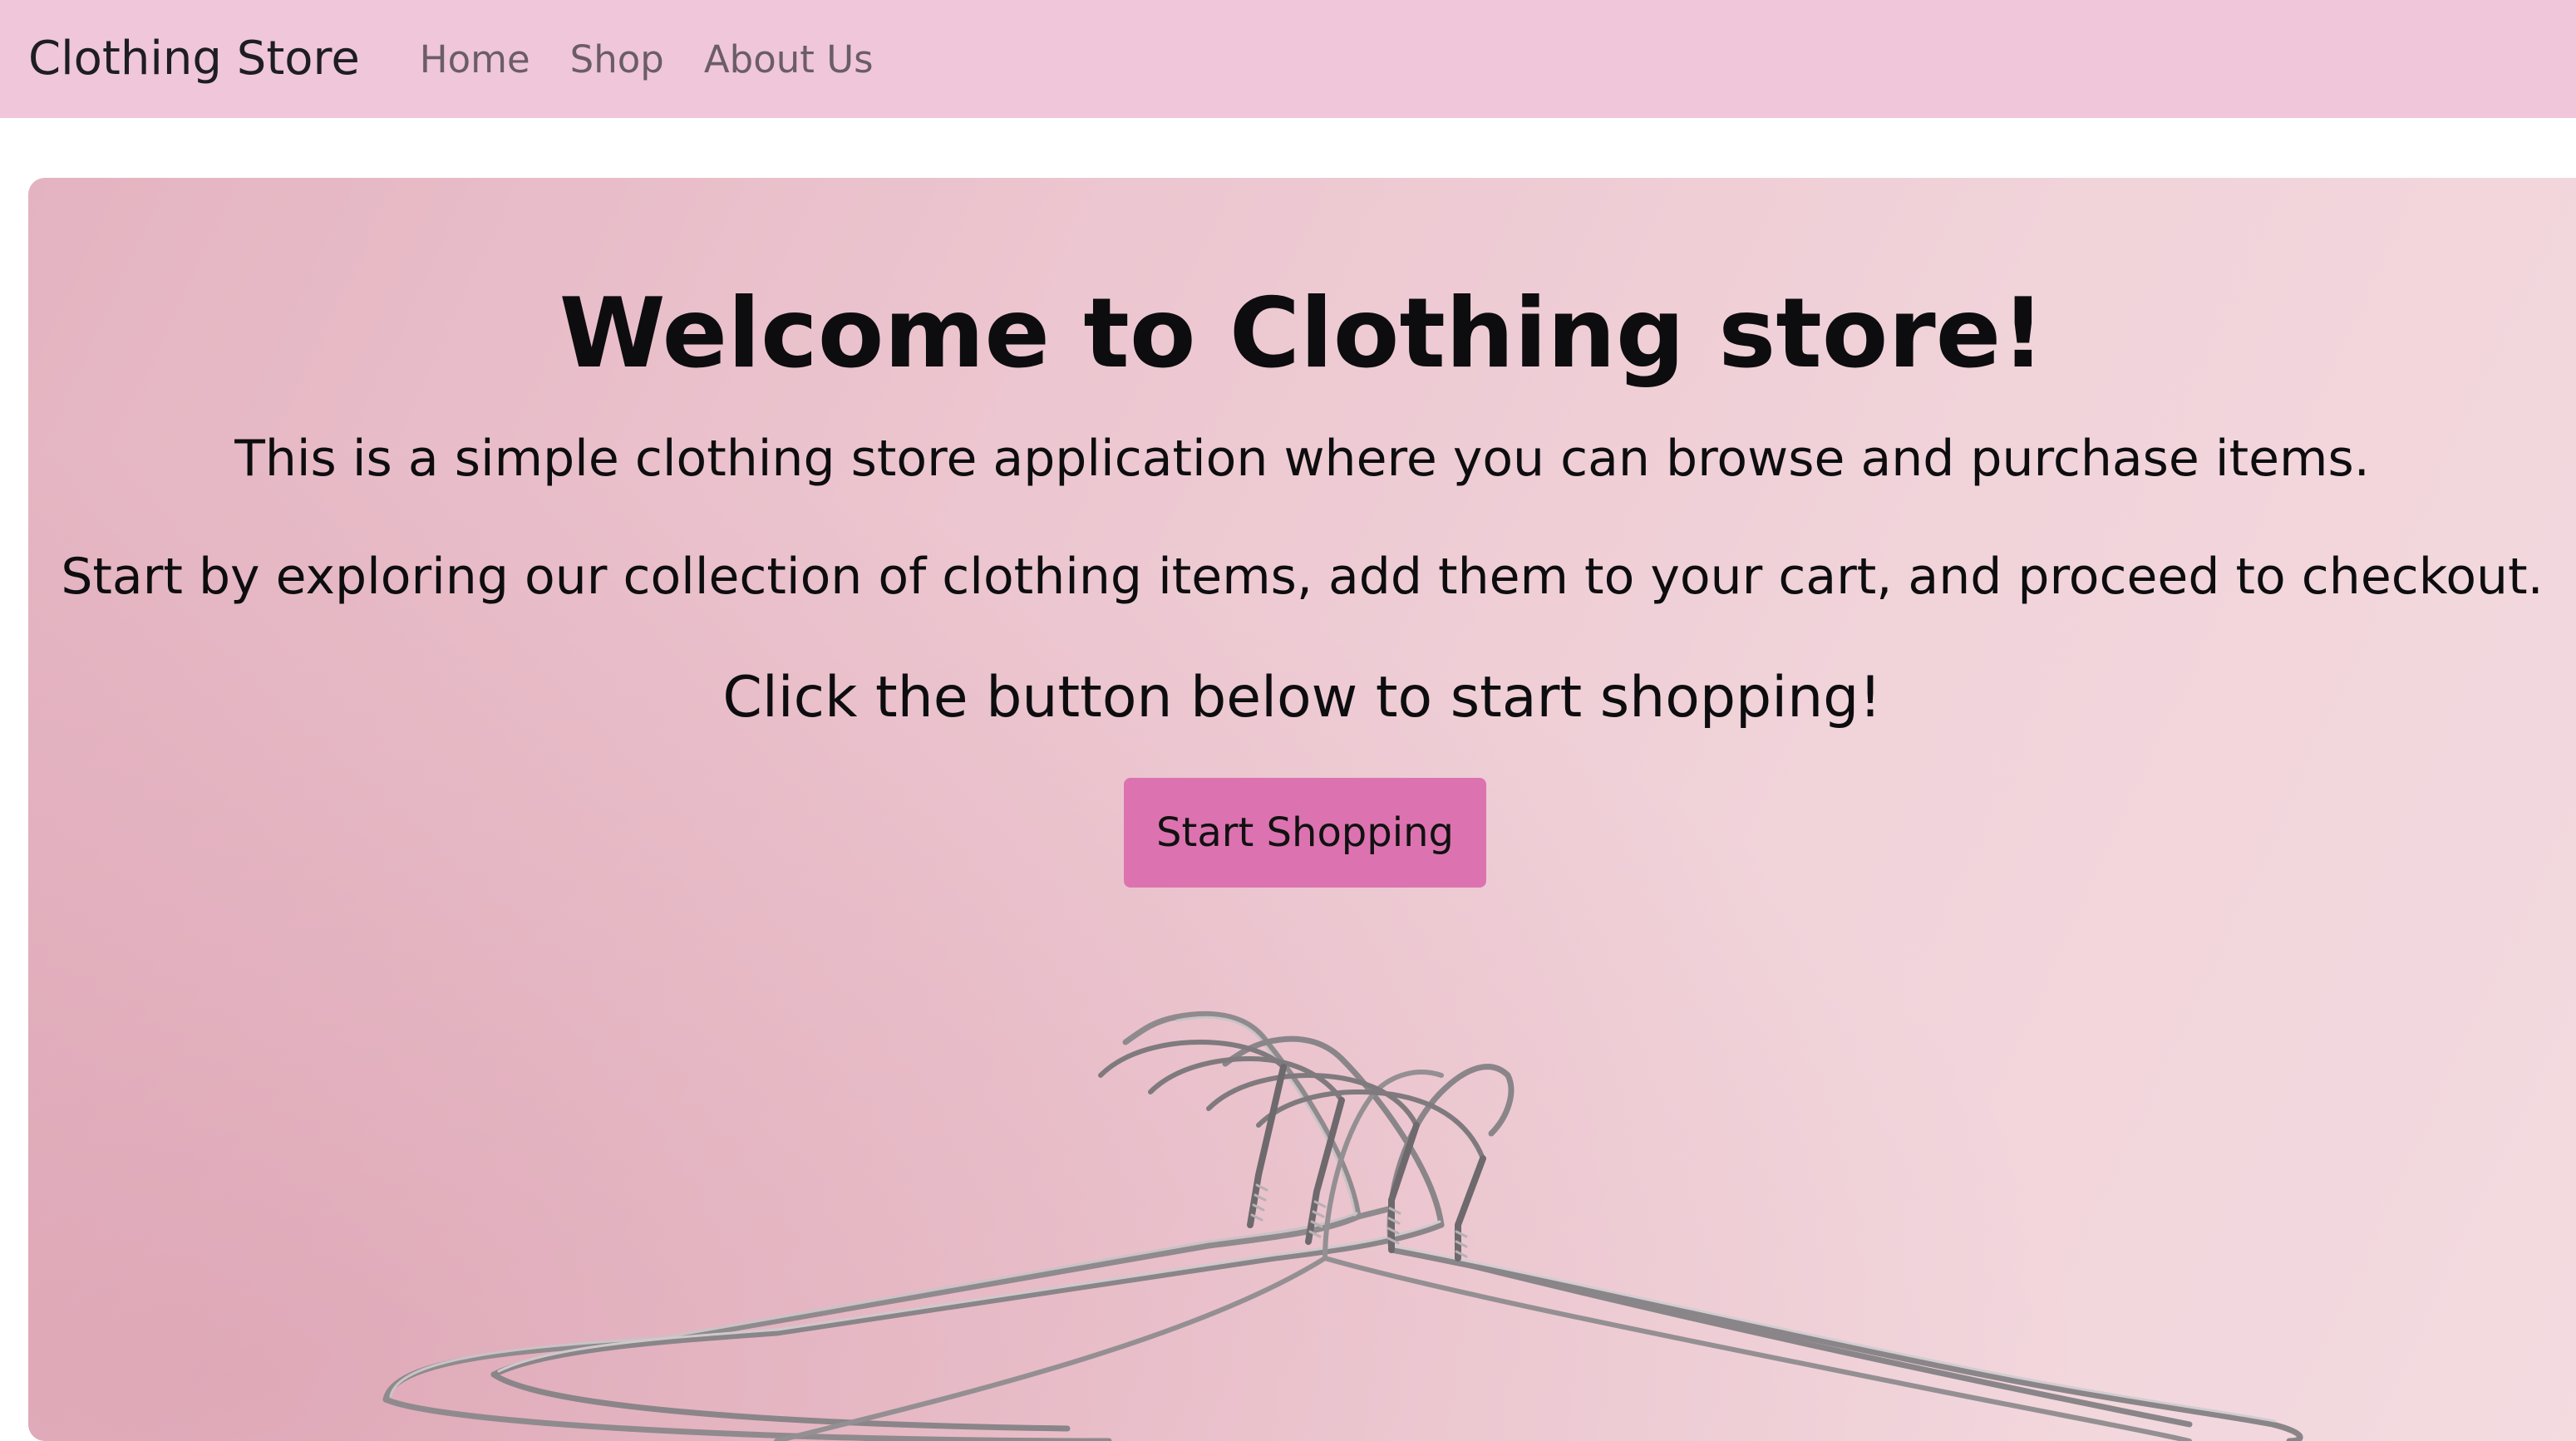 This screenshot has height=1441, width=2576. Describe the element at coordinates (1288, 59) in the screenshot. I see `navbar: Clothing Store Home Shop About Us` at that location.